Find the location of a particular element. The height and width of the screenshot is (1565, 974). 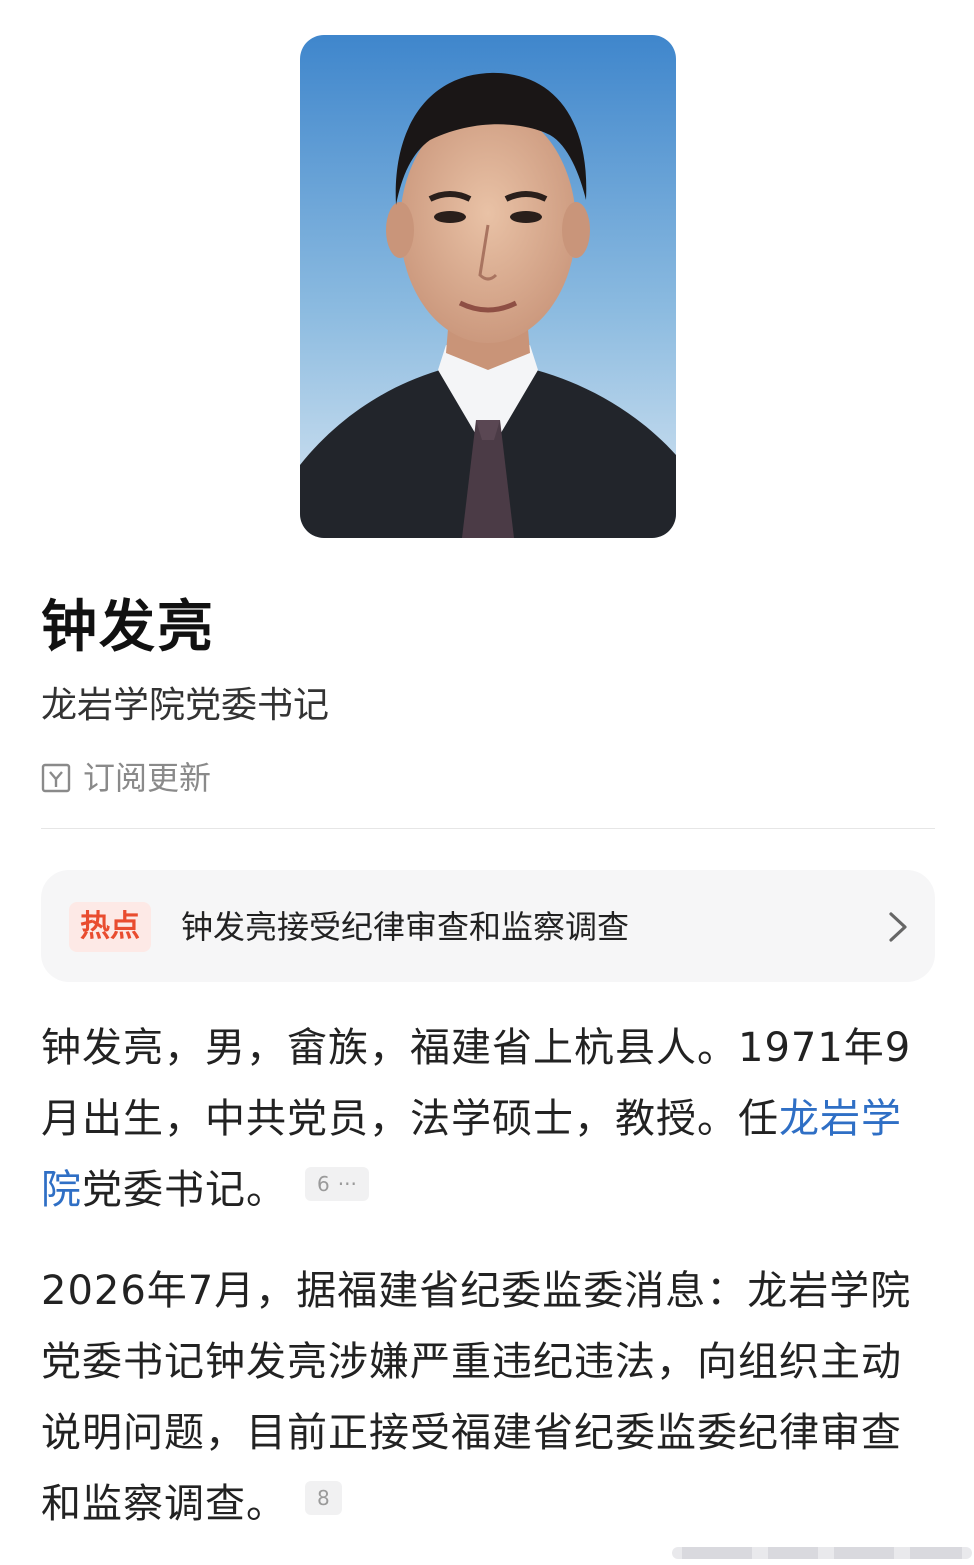

reference-badge: 8 is located at coordinates (323, 1498).